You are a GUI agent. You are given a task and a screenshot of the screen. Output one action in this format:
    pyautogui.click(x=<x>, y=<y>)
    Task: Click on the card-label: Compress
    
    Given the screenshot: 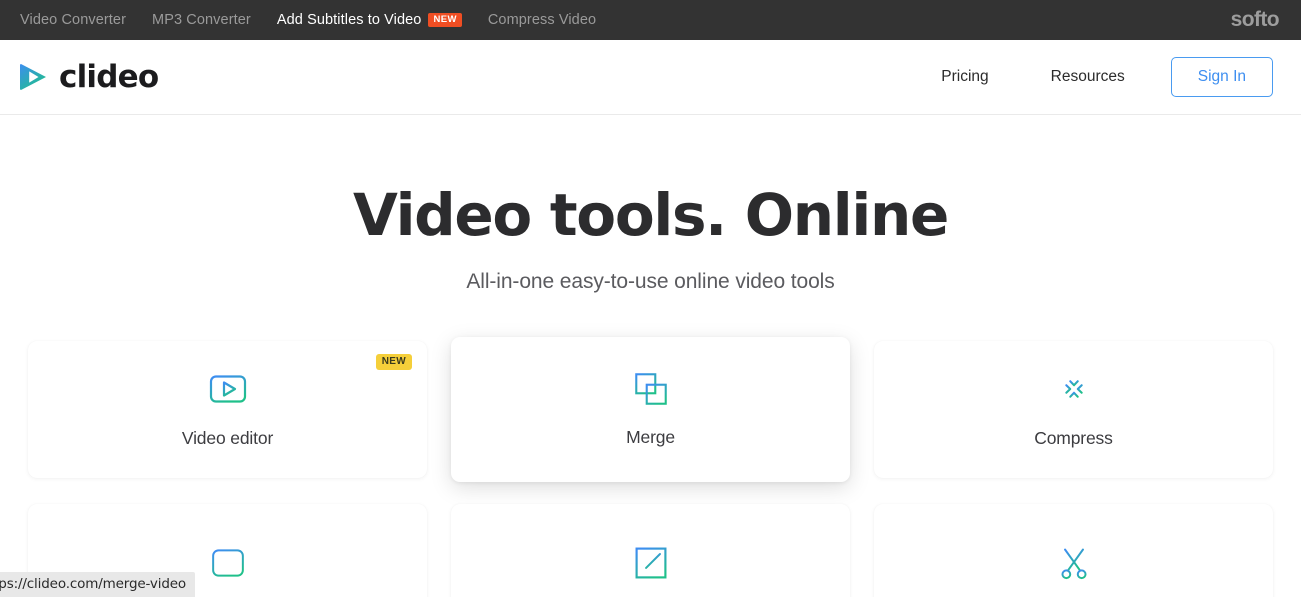 What is the action you would take?
    pyautogui.click(x=1073, y=438)
    